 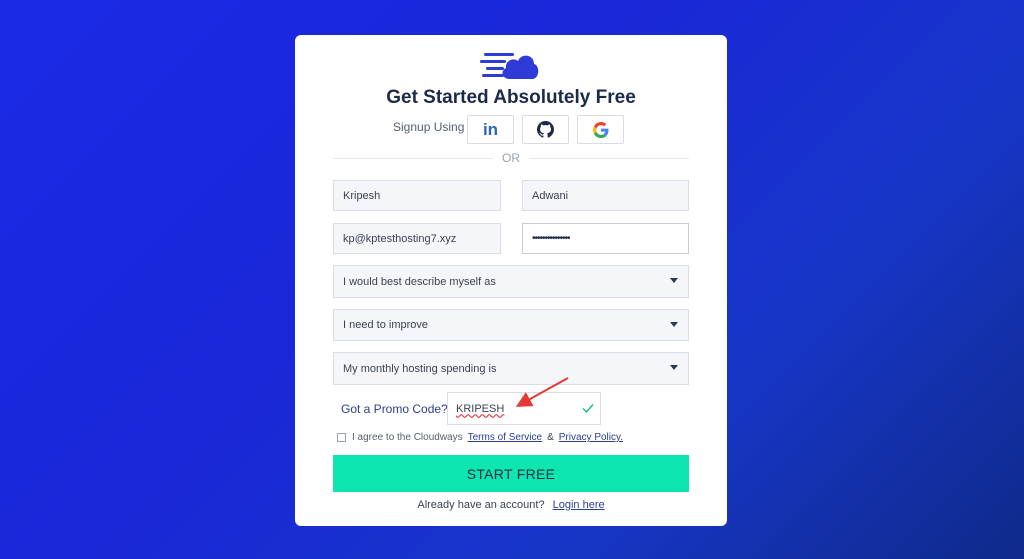 What do you see at coordinates (550, 195) in the screenshot?
I see `last-name-value: Adwani` at bounding box center [550, 195].